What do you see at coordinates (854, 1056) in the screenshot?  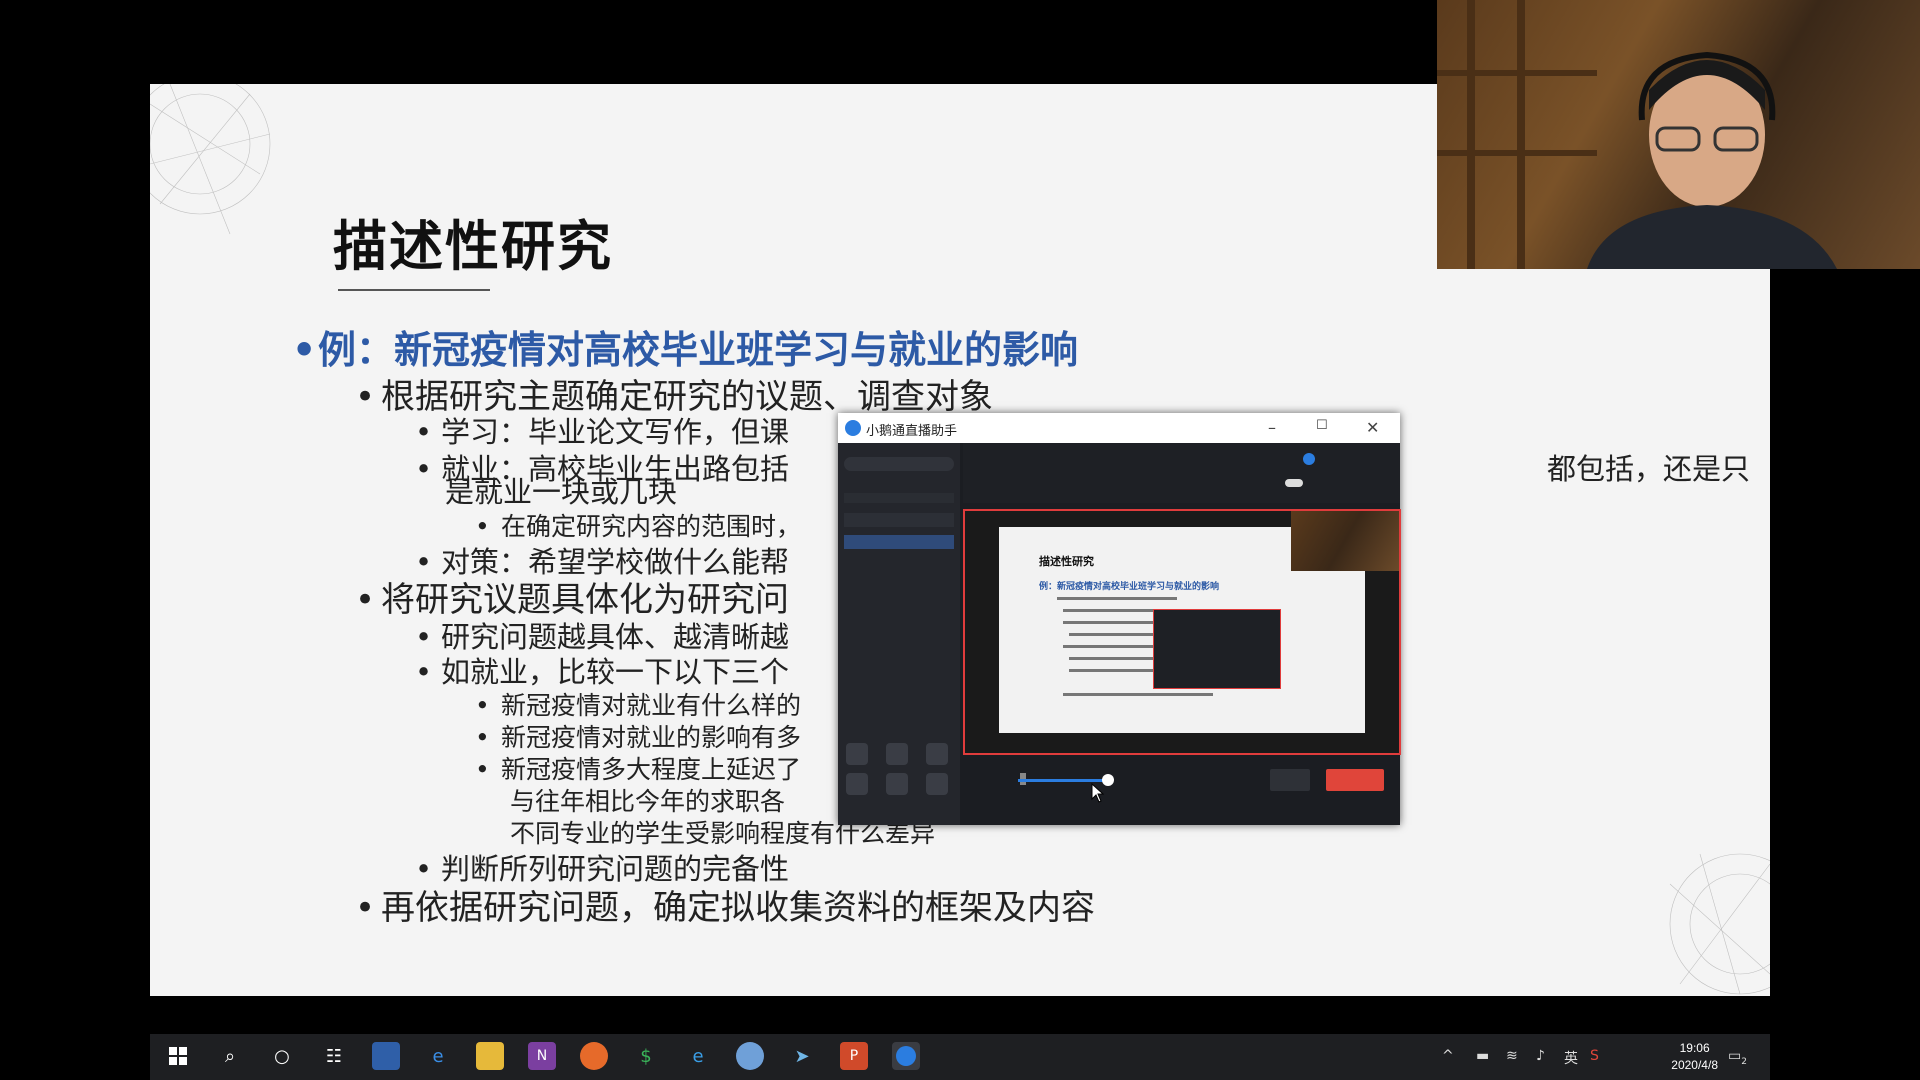 I see `powerpoint-icon: P` at bounding box center [854, 1056].